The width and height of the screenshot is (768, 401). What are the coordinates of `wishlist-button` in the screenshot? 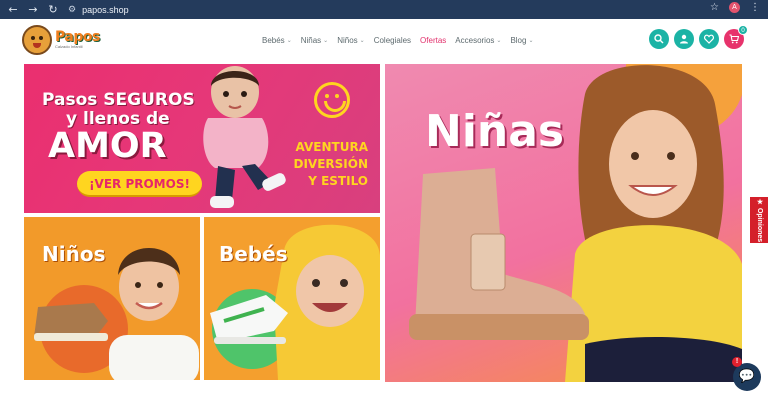 It's located at (709, 39).